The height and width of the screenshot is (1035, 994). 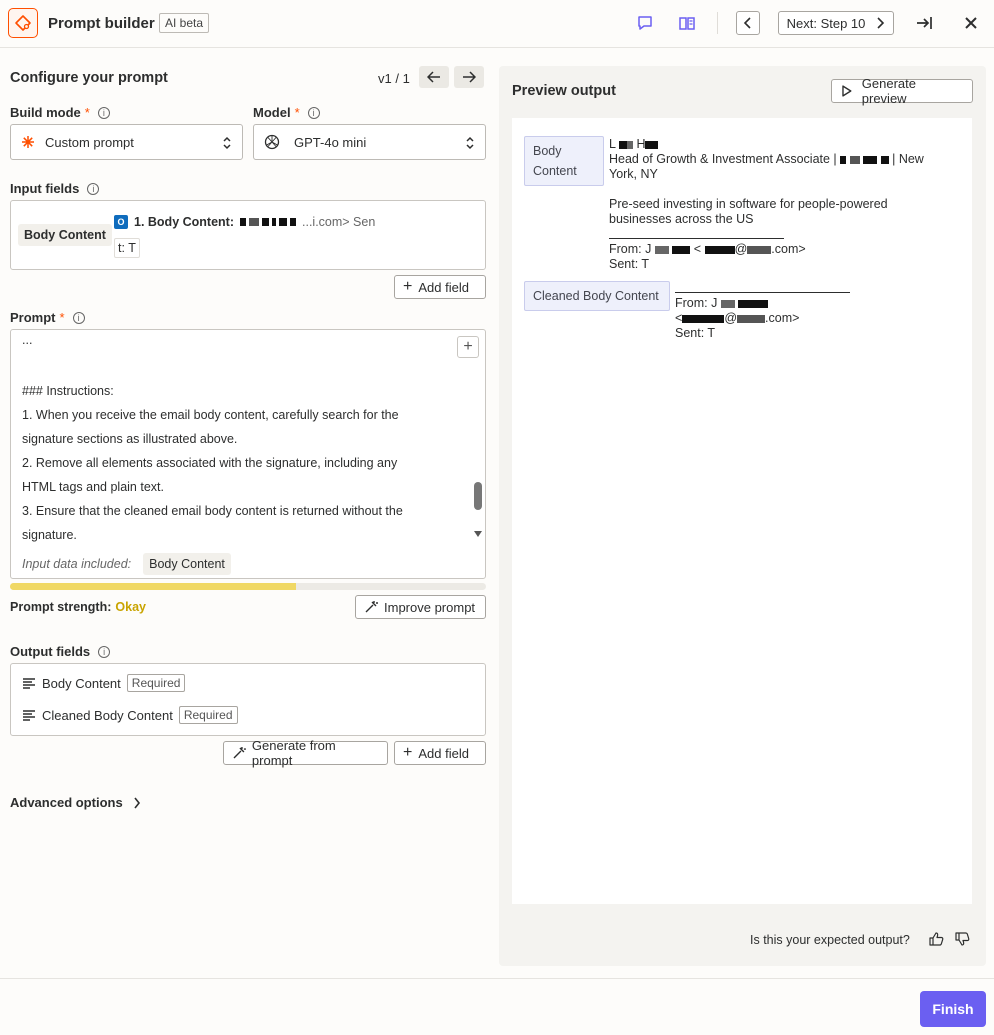 What do you see at coordinates (126, 564) in the screenshot?
I see `input-data-included: Input data included: Body Content` at bounding box center [126, 564].